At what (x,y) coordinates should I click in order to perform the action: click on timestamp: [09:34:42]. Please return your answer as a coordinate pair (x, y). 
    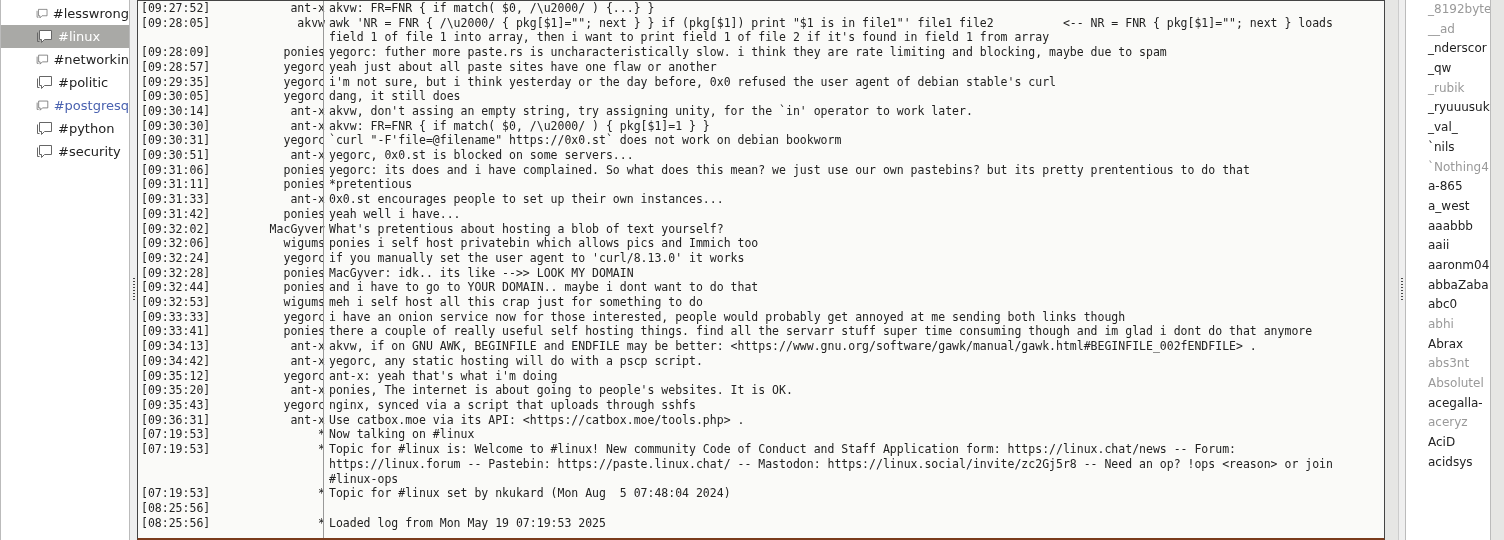
    Looking at the image, I should click on (176, 361).